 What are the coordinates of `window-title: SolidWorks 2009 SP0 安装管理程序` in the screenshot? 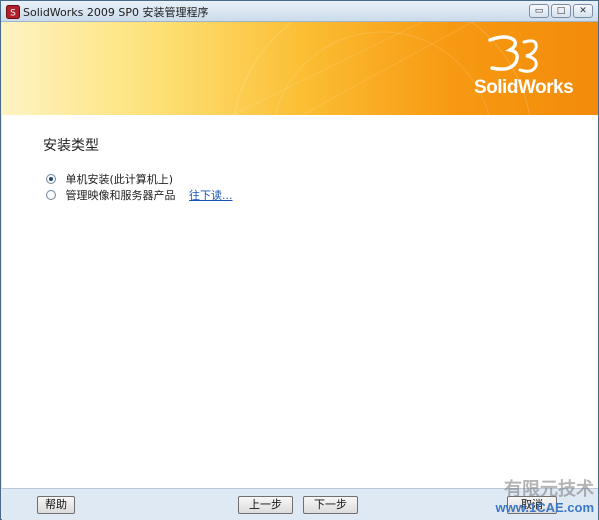 It's located at (116, 12).